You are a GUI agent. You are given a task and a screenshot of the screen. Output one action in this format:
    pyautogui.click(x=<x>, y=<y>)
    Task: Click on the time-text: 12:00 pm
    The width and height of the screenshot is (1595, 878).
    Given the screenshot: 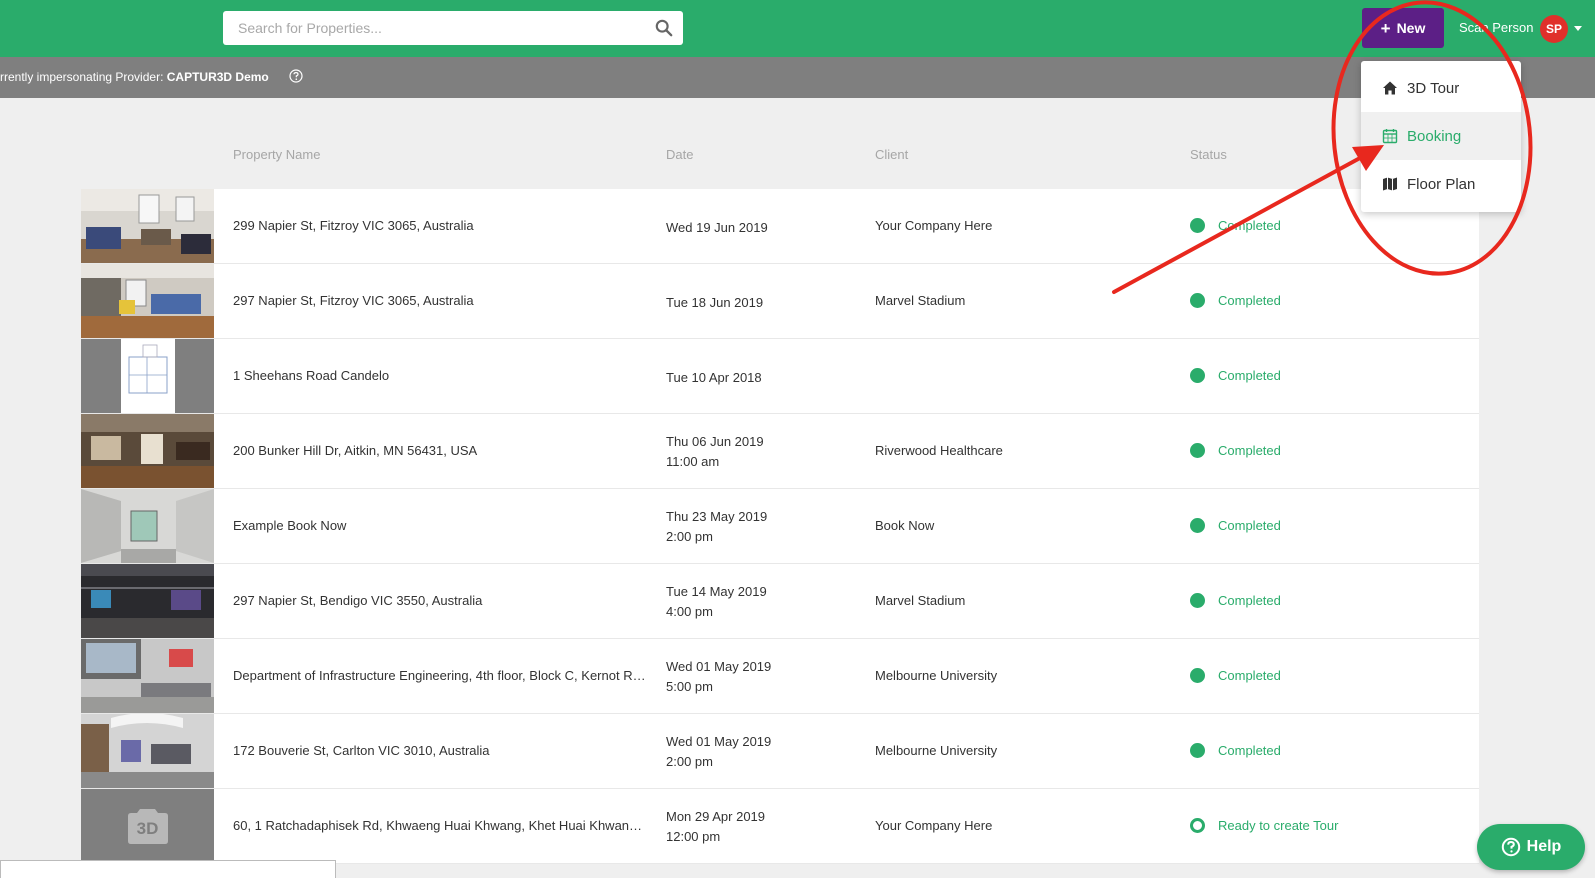 What is the action you would take?
    pyautogui.click(x=693, y=836)
    